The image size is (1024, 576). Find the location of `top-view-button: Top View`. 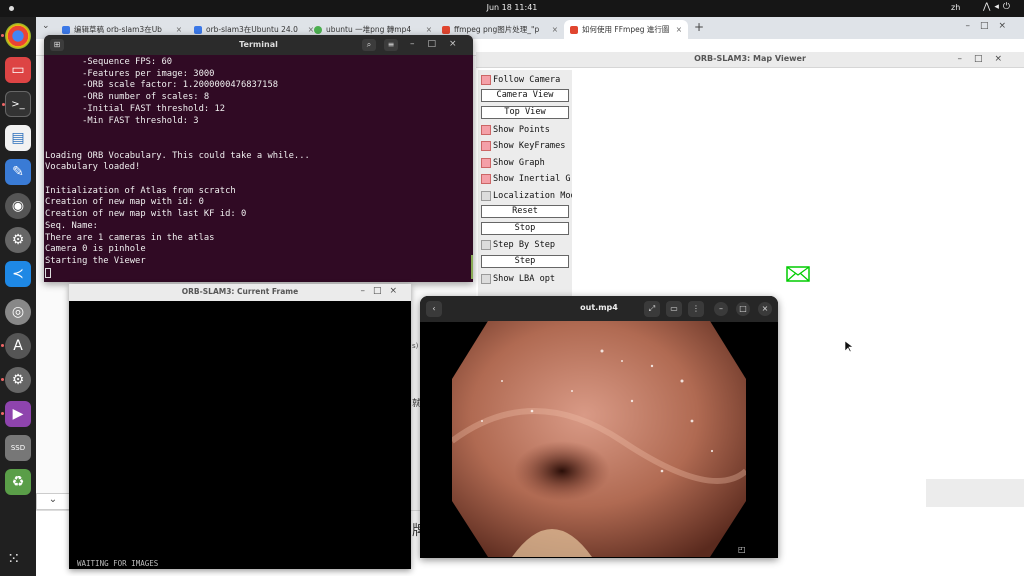

top-view-button: Top View is located at coordinates (525, 112).